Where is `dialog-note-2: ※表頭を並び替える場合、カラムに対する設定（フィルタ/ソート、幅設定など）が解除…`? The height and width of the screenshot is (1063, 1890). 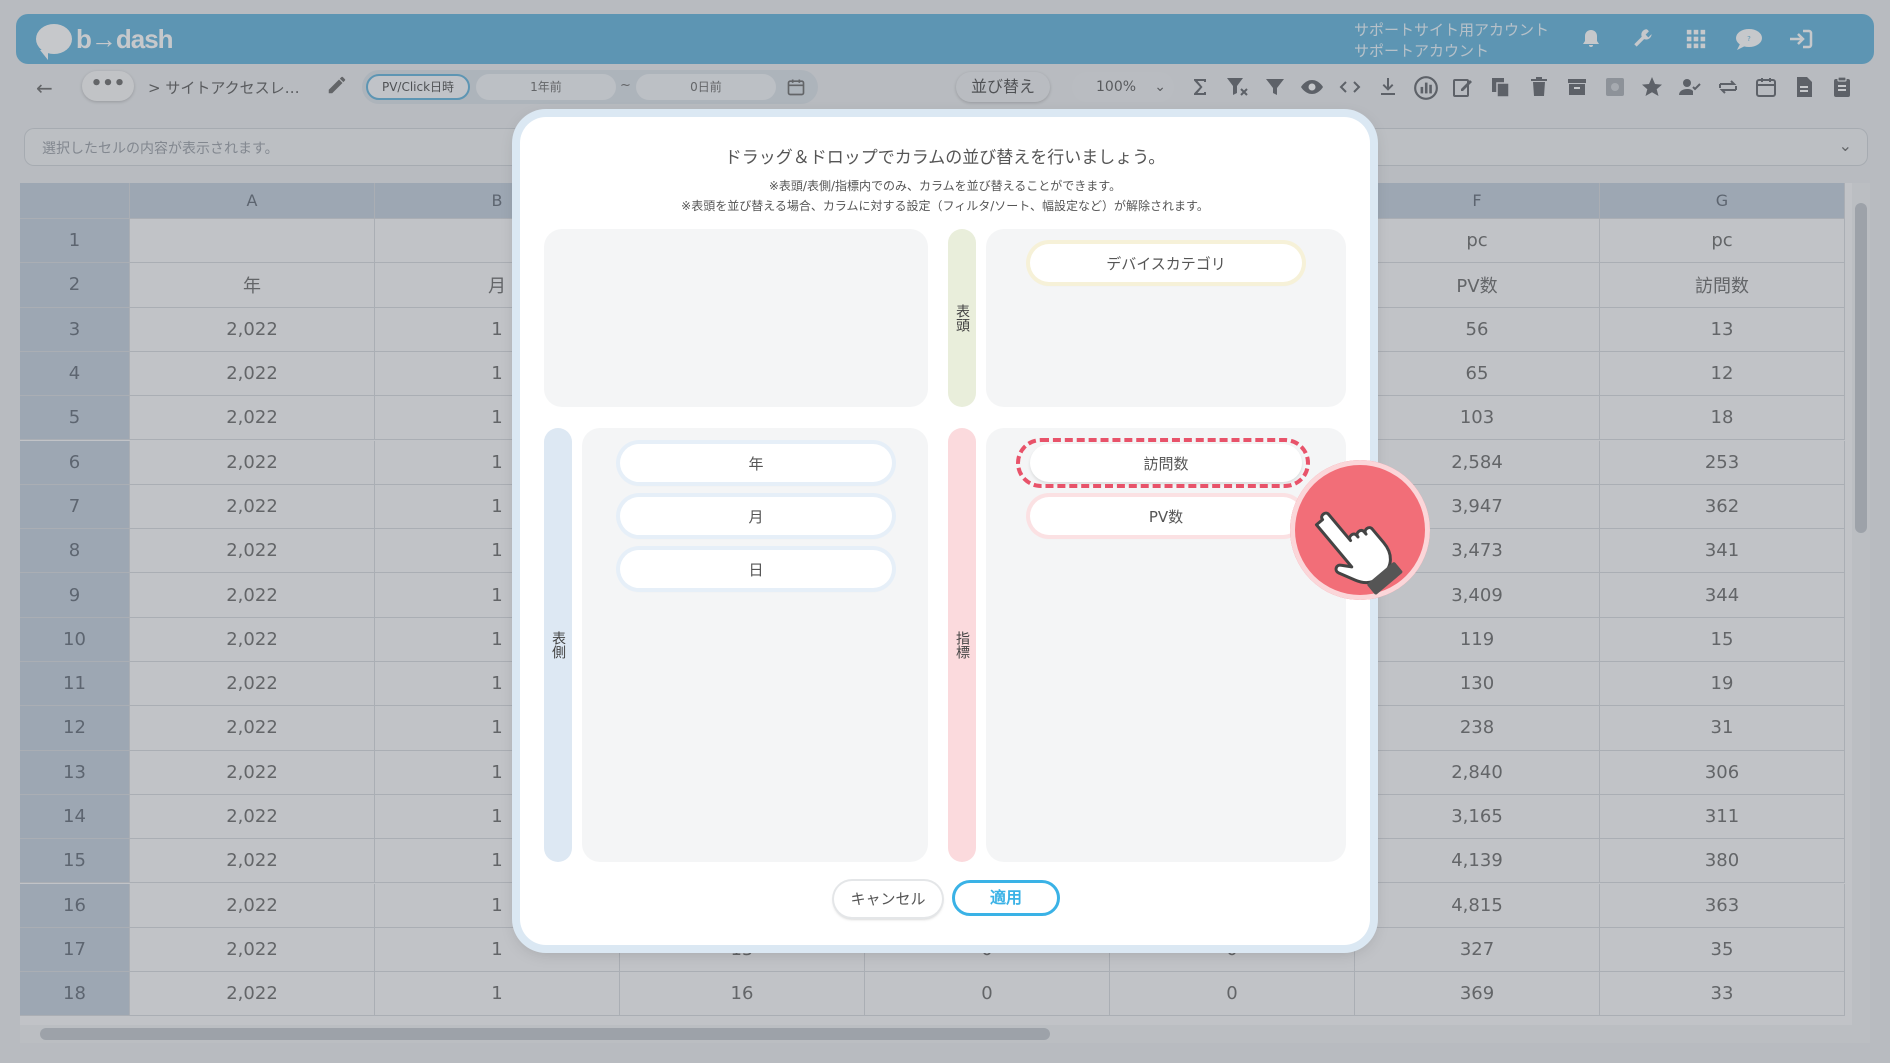
dialog-note-2: ※表頭を並び替える場合、カラムに対する設定（フィルタ/ソート、幅設定など）が解除… is located at coordinates (945, 206).